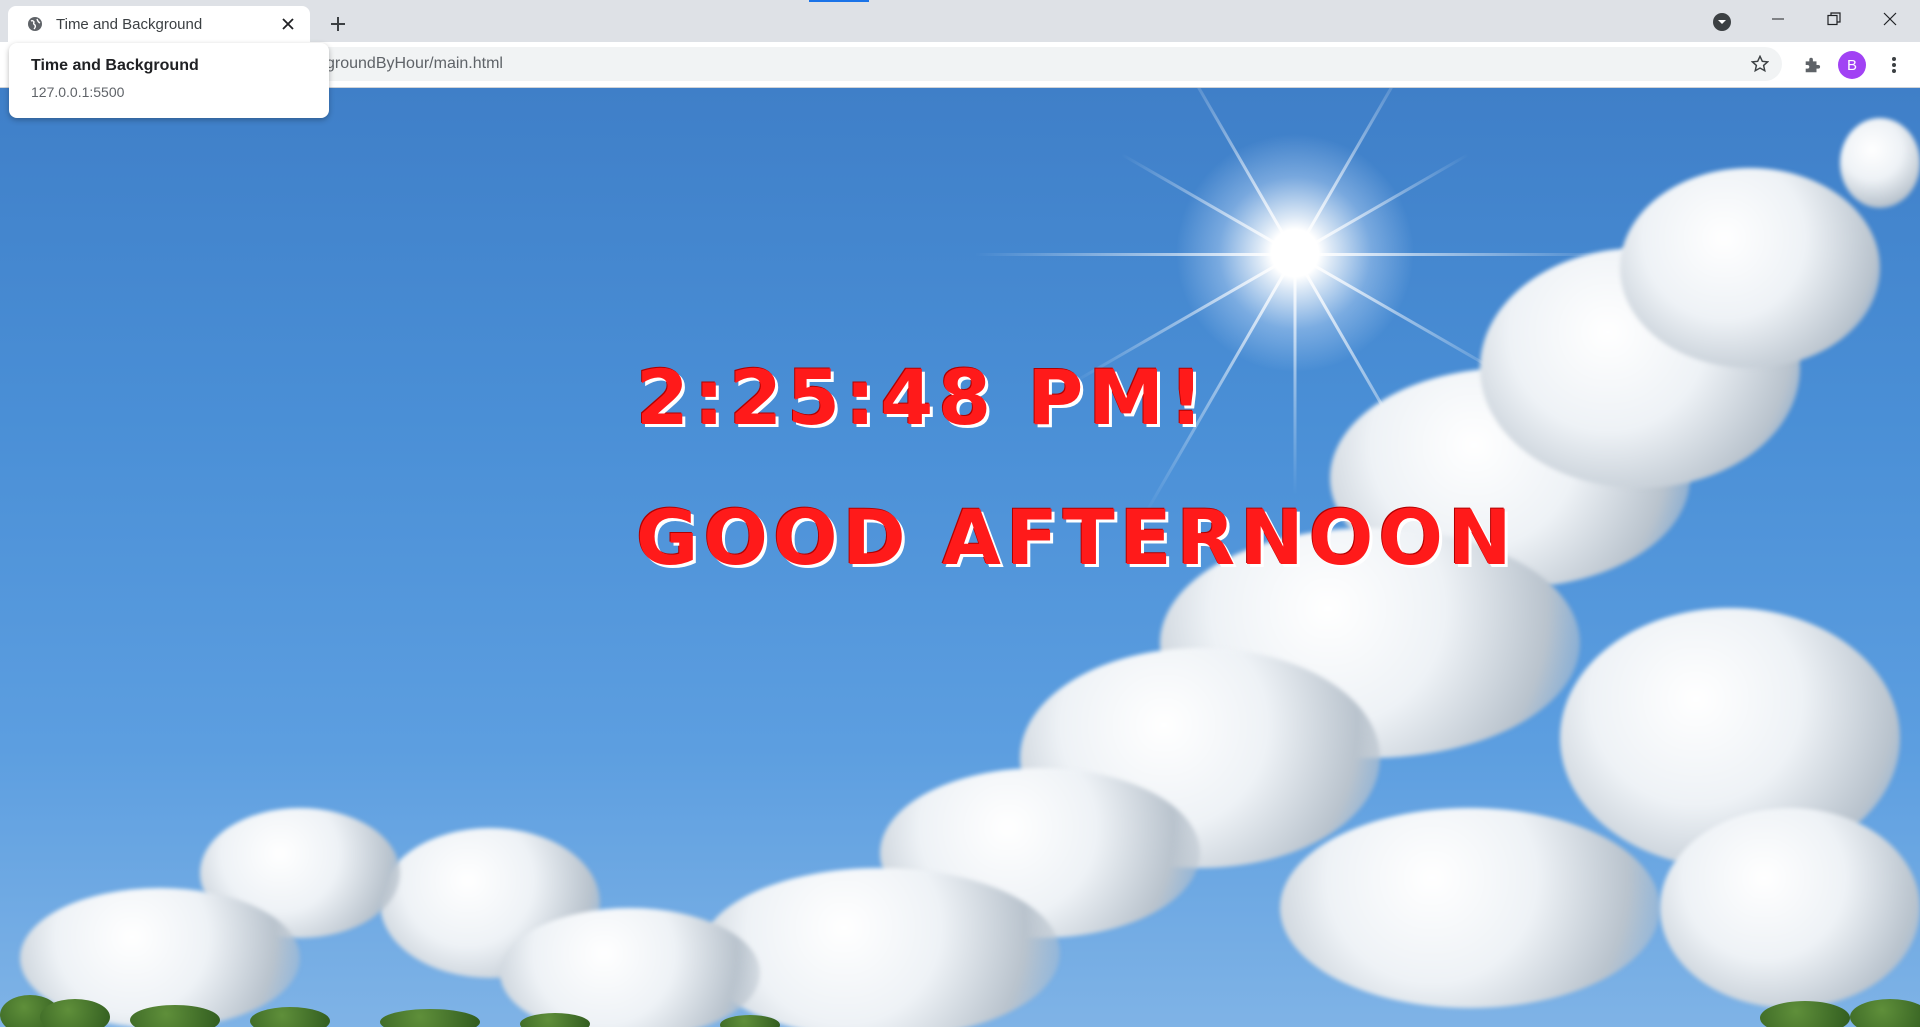 The width and height of the screenshot is (1920, 1027). I want to click on address-url: kgroundByHour/main.html, so click(410, 64).